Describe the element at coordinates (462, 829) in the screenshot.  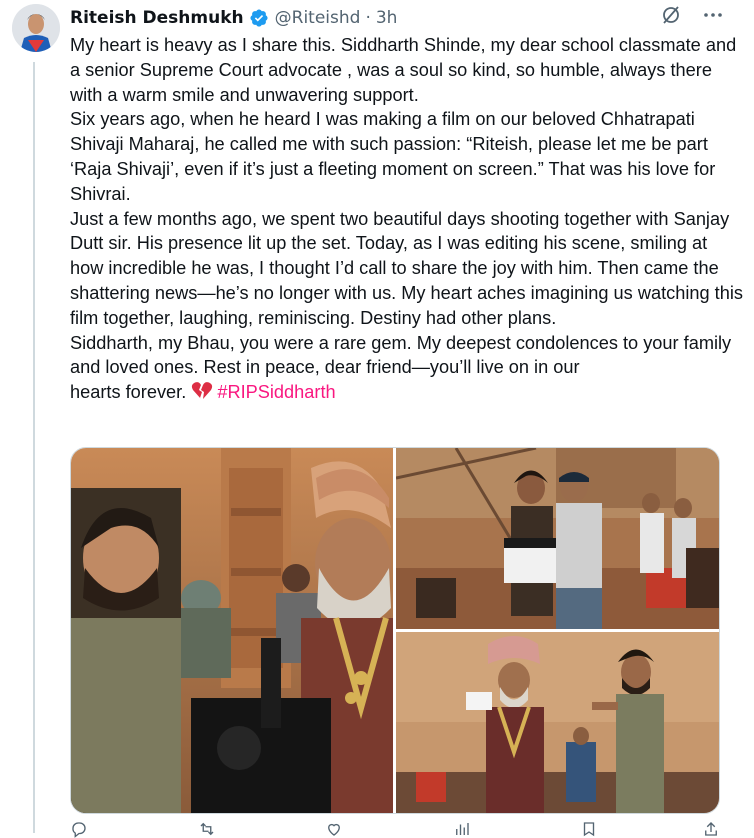
I see `views-icon` at that location.